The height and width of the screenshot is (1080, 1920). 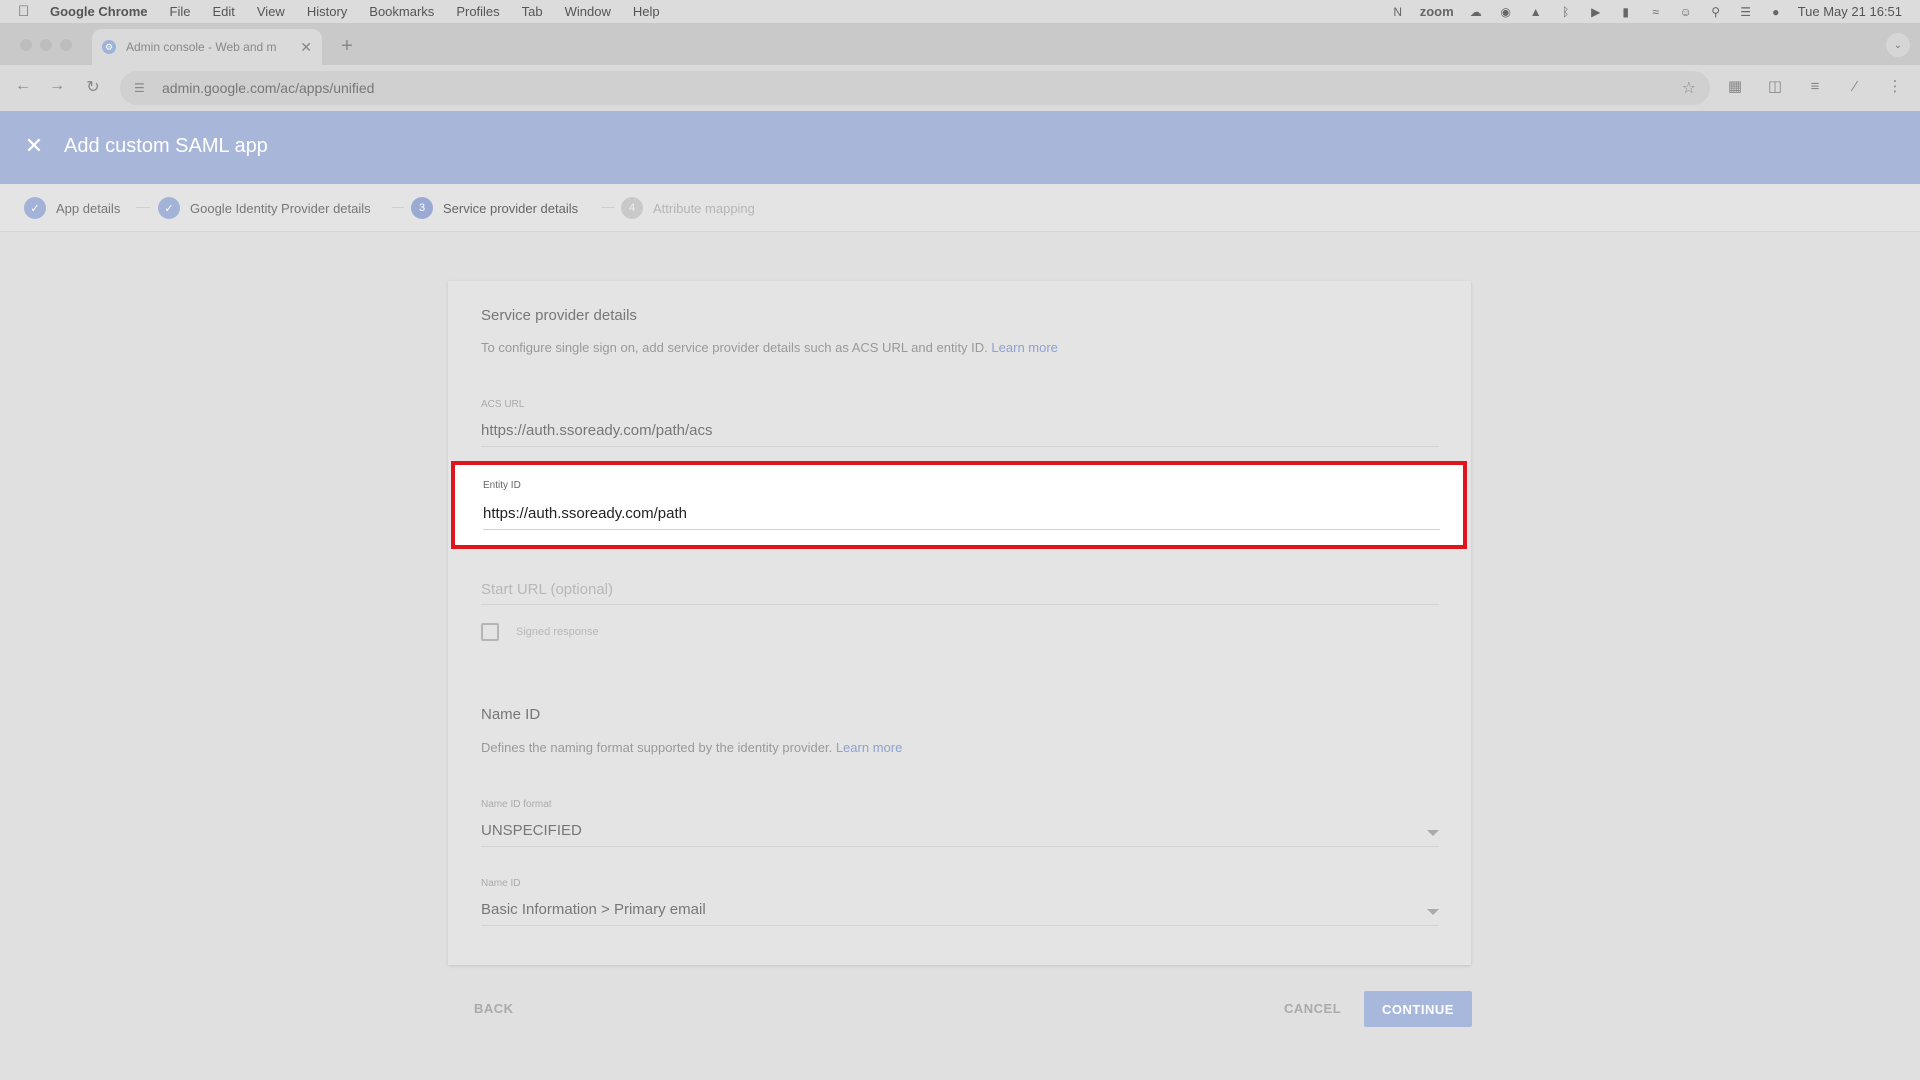 What do you see at coordinates (327, 11) in the screenshot?
I see `menu-history: History` at bounding box center [327, 11].